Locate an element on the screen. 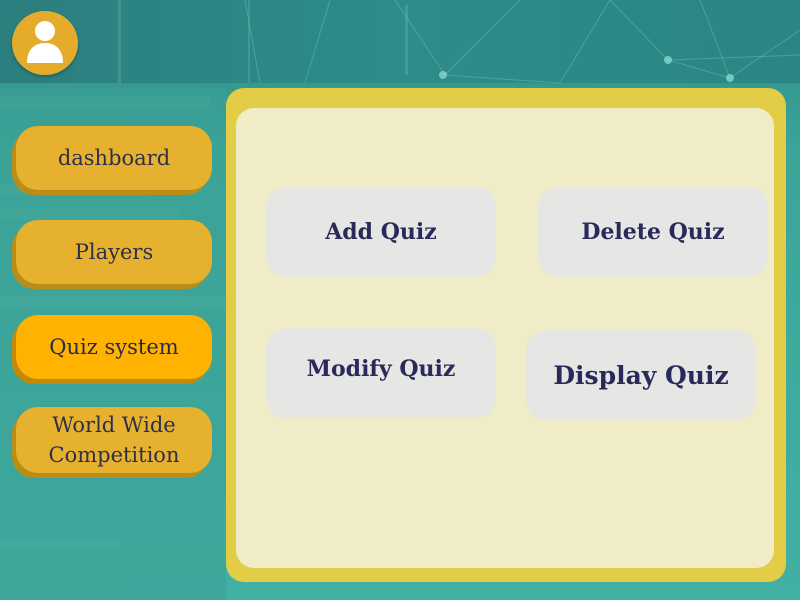 Image resolution: width=800 pixels, height=600 pixels. user-avatar-icon is located at coordinates (45, 42).